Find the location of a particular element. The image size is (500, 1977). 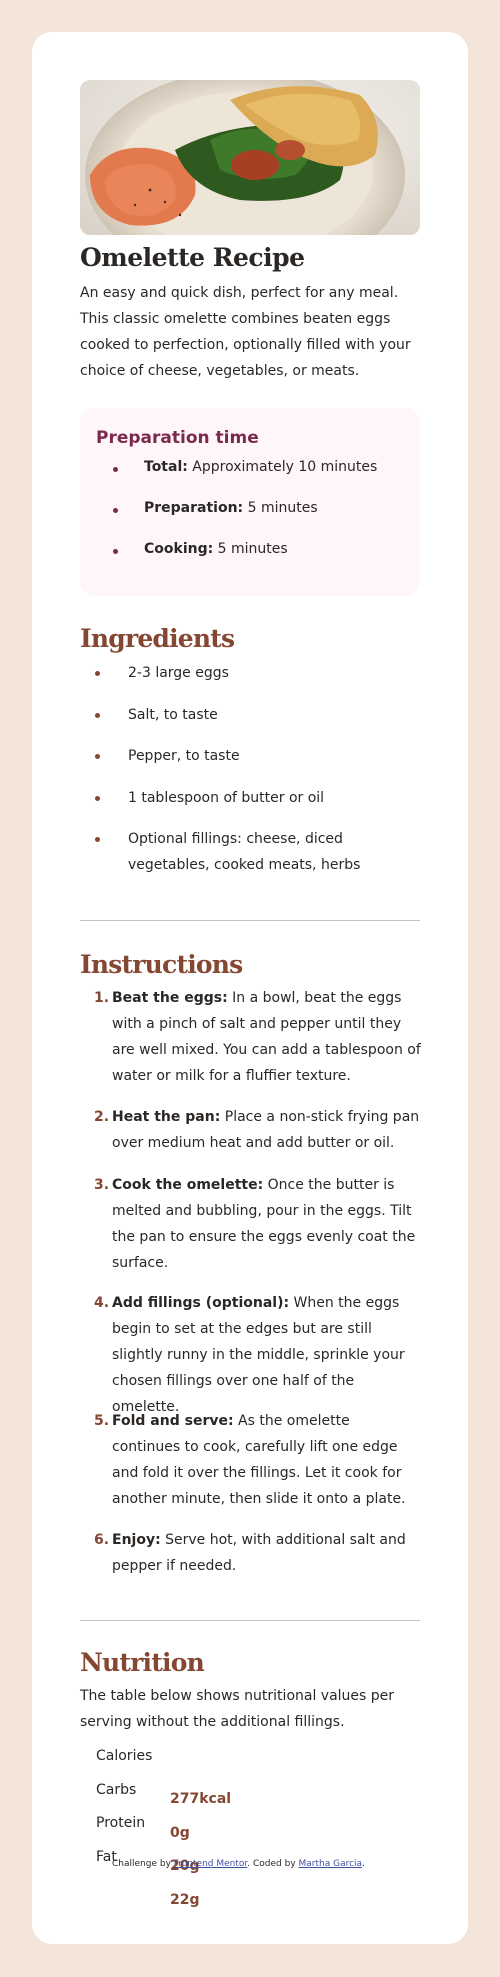

nutrition-heading: Nutrition is located at coordinates (142, 1662).